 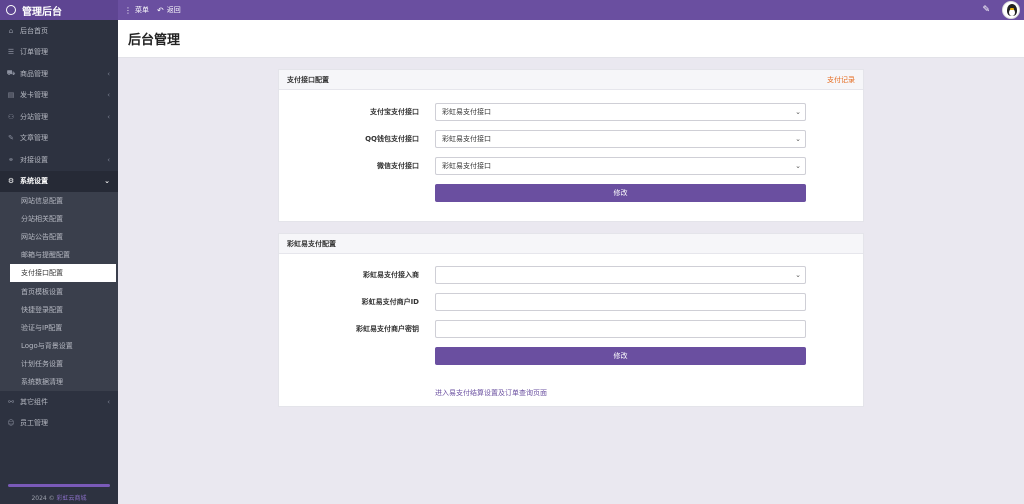 What do you see at coordinates (392, 139) in the screenshot?
I see `qqpay-label: QQ钱包支付接口` at bounding box center [392, 139].